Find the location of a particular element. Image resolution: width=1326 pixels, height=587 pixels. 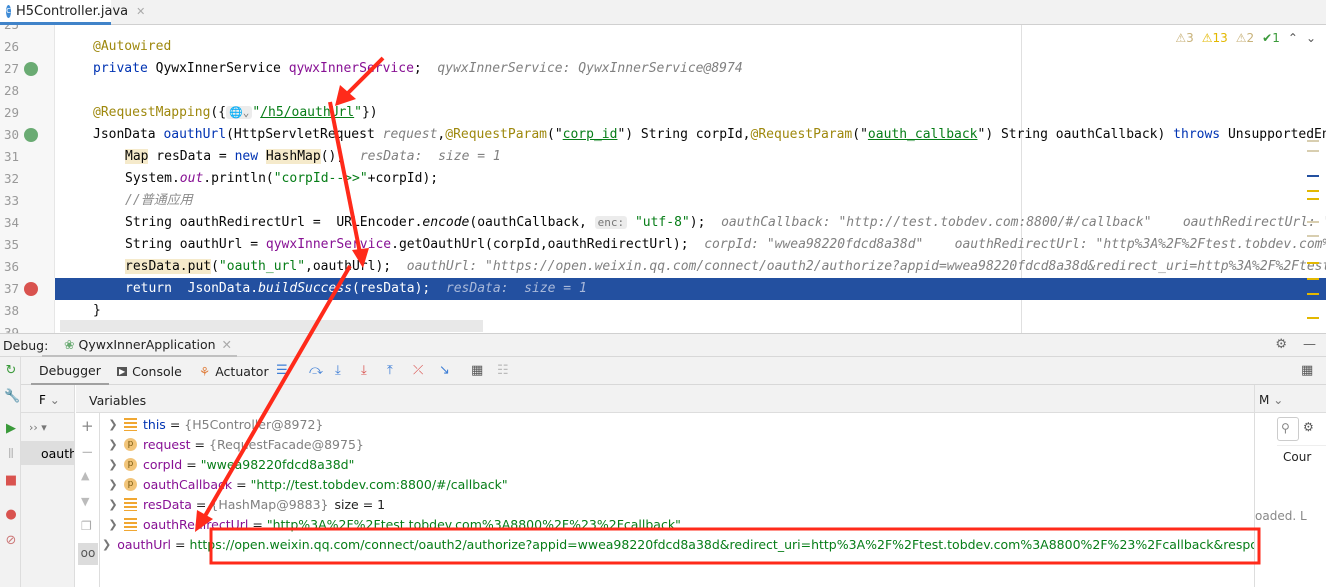

minimize-icon: — is located at coordinates (1309, 344).